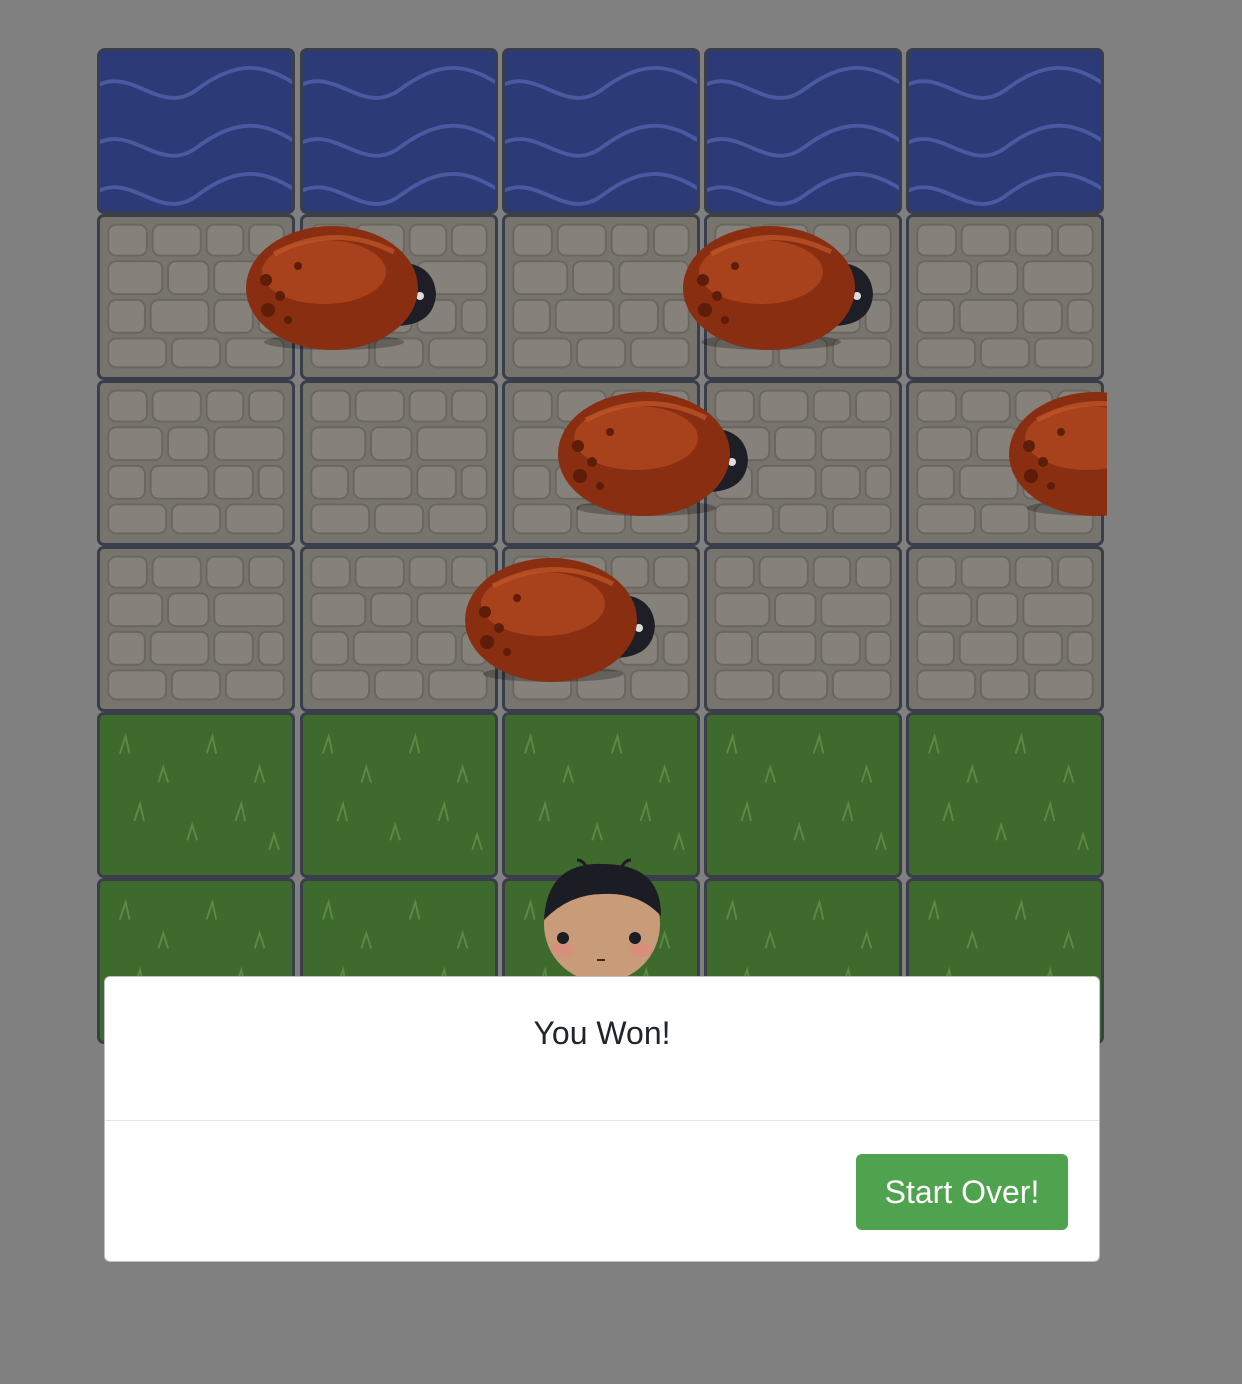 Image resolution: width=1242 pixels, height=1384 pixels. I want to click on player-character-icon, so click(603, 918).